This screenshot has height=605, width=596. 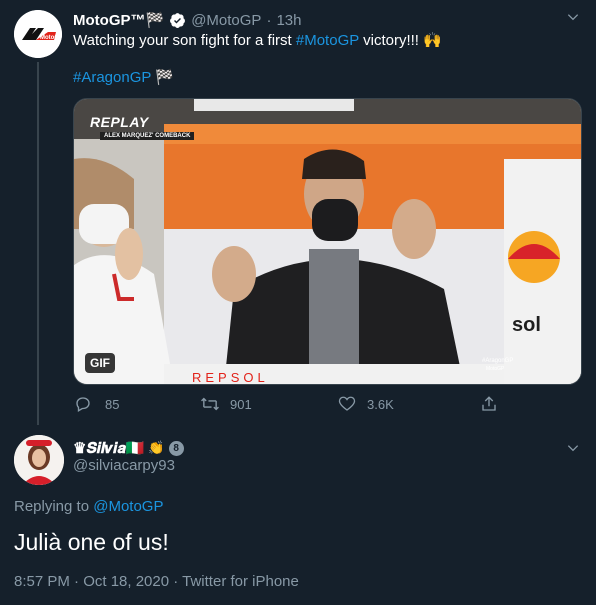 What do you see at coordinates (128, 506) in the screenshot?
I see `replying-to-link: @MotoGP` at bounding box center [128, 506].